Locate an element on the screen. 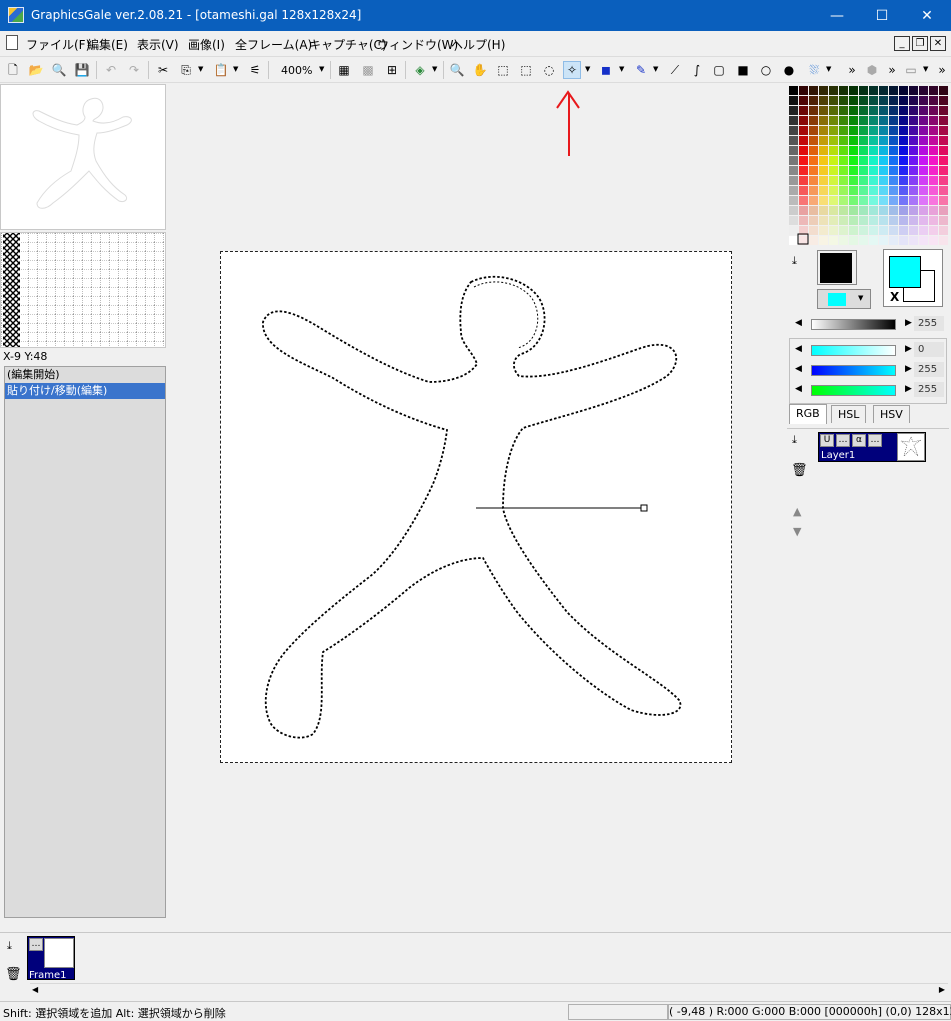 The height and width of the screenshot is (1021, 951). fg-bg-preview: X is located at coordinates (913, 278).